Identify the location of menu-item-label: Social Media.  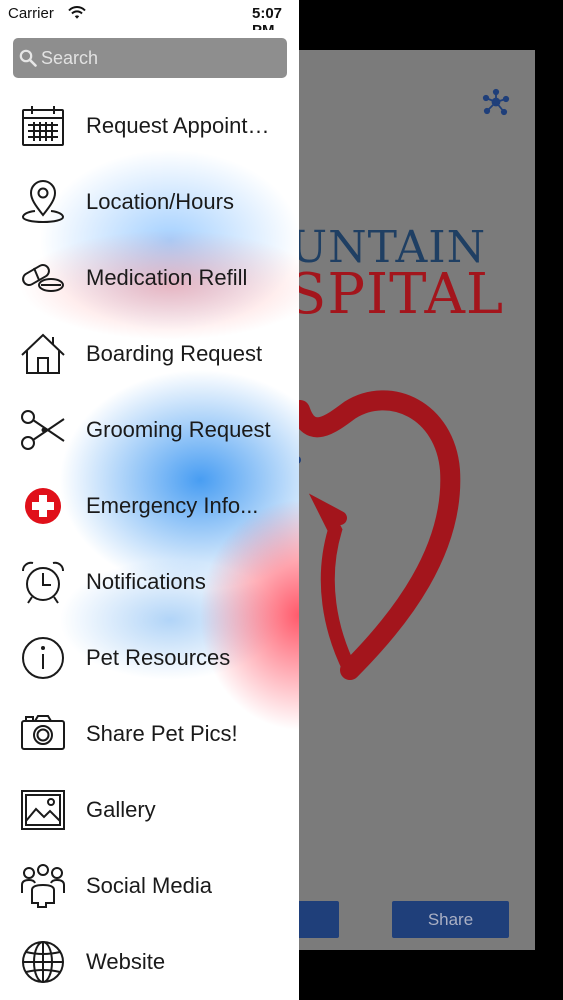
(149, 885).